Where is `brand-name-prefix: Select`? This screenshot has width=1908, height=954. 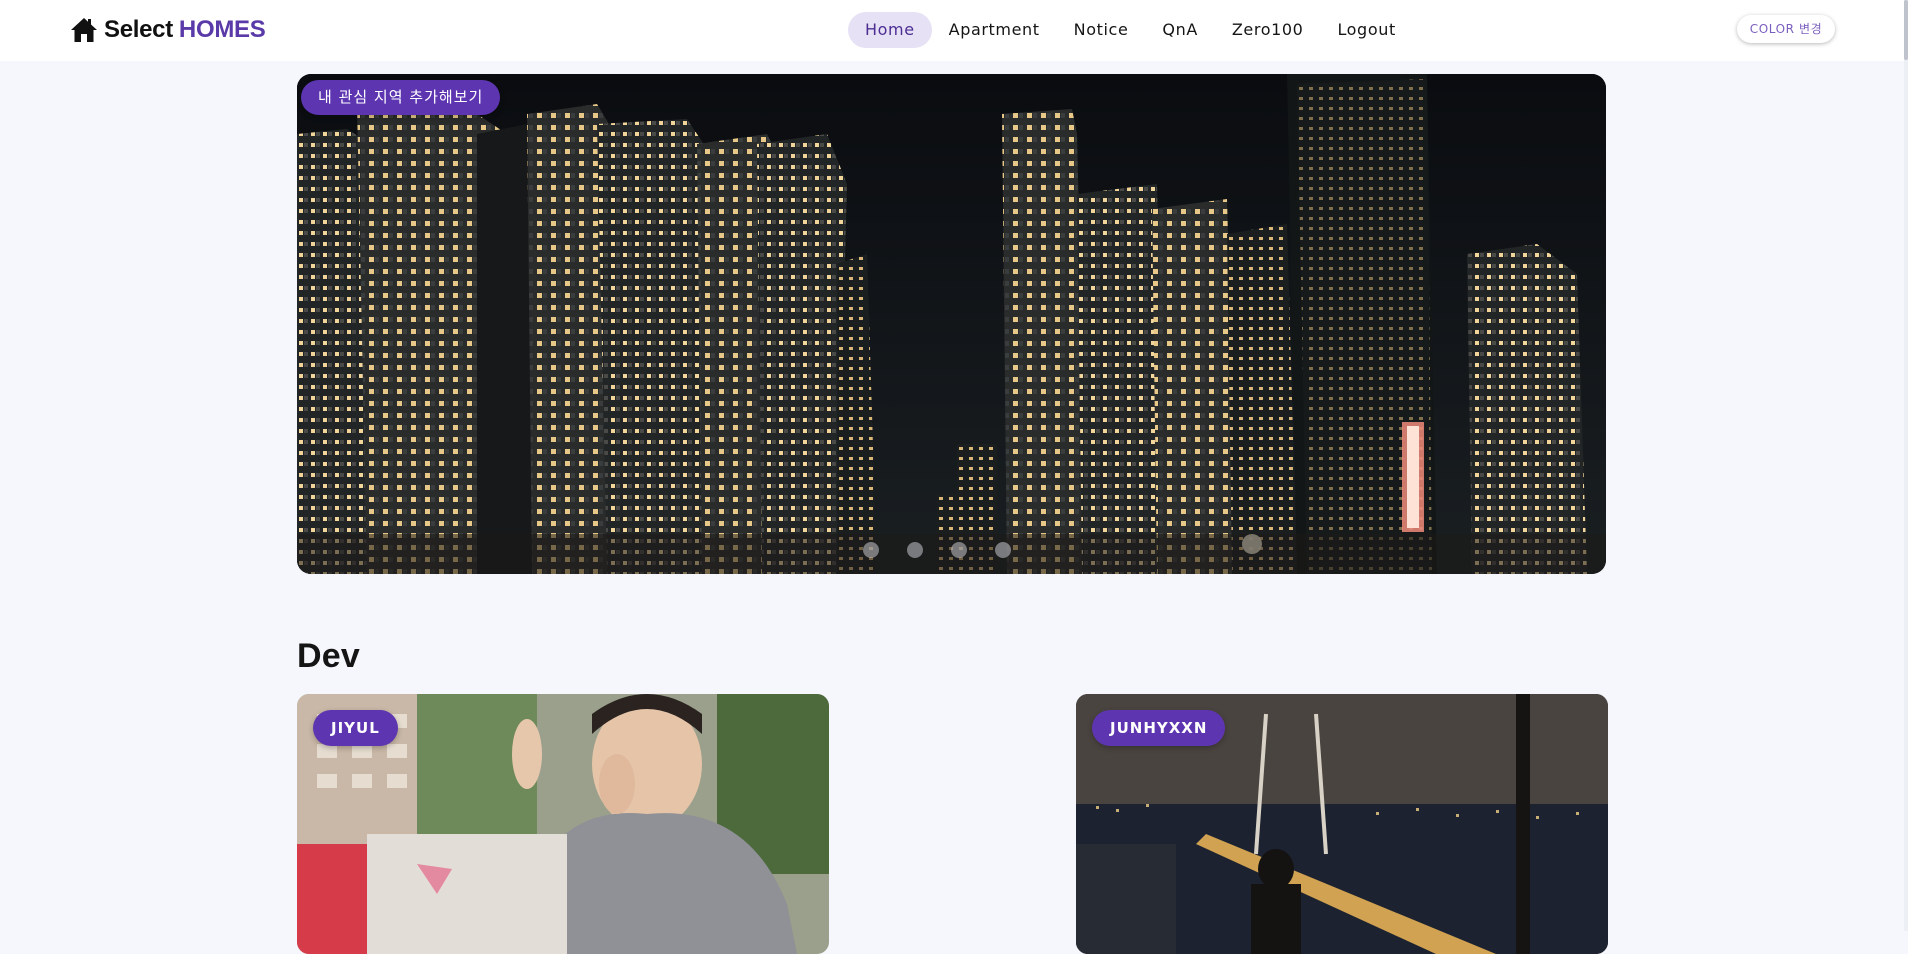
brand-name-prefix: Select is located at coordinates (138, 29).